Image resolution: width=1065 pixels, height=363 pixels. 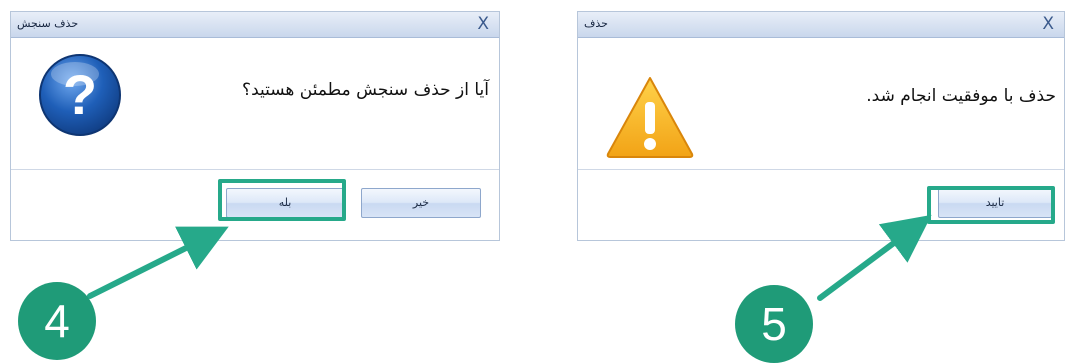 I want to click on step-4-callout: 4, so click(x=57, y=321).